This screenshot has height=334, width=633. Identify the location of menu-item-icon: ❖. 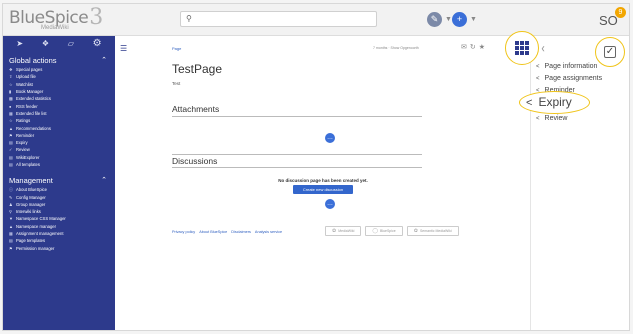
(11, 70).